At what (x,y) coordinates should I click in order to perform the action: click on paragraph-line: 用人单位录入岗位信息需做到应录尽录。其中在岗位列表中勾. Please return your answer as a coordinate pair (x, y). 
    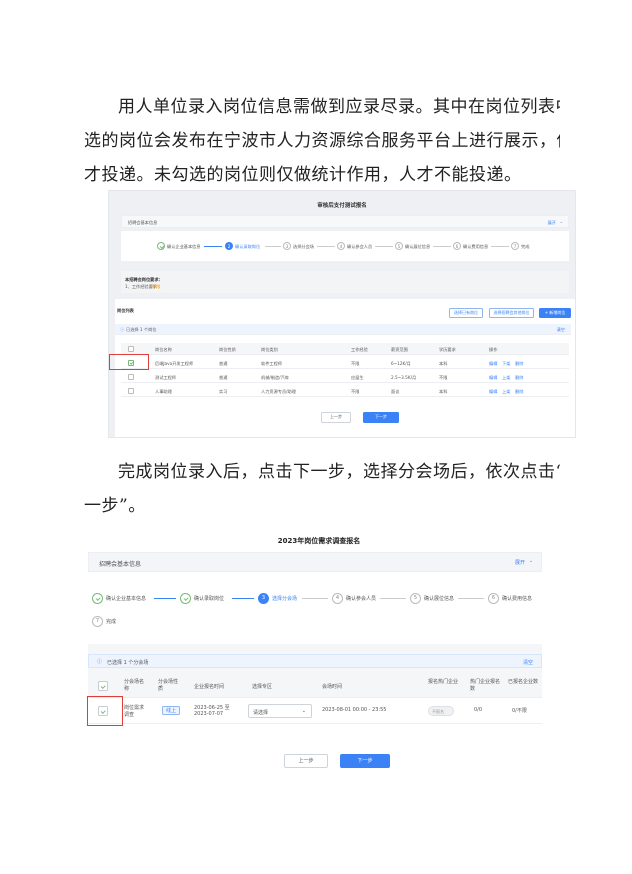
    Looking at the image, I should click on (339, 107).